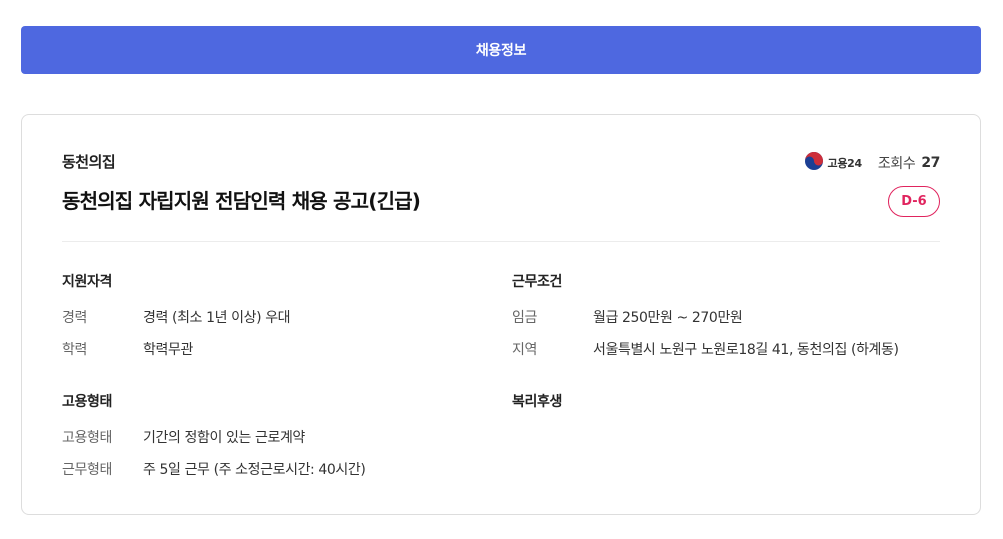 The image size is (1003, 539). I want to click on row-label: 학력, so click(74, 350).